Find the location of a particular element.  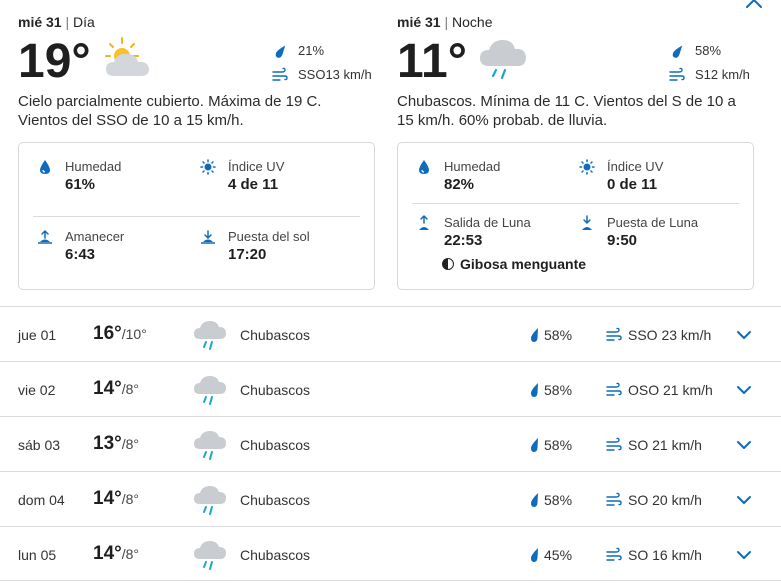

night-uv-label: Índice UV is located at coordinates (635, 166).